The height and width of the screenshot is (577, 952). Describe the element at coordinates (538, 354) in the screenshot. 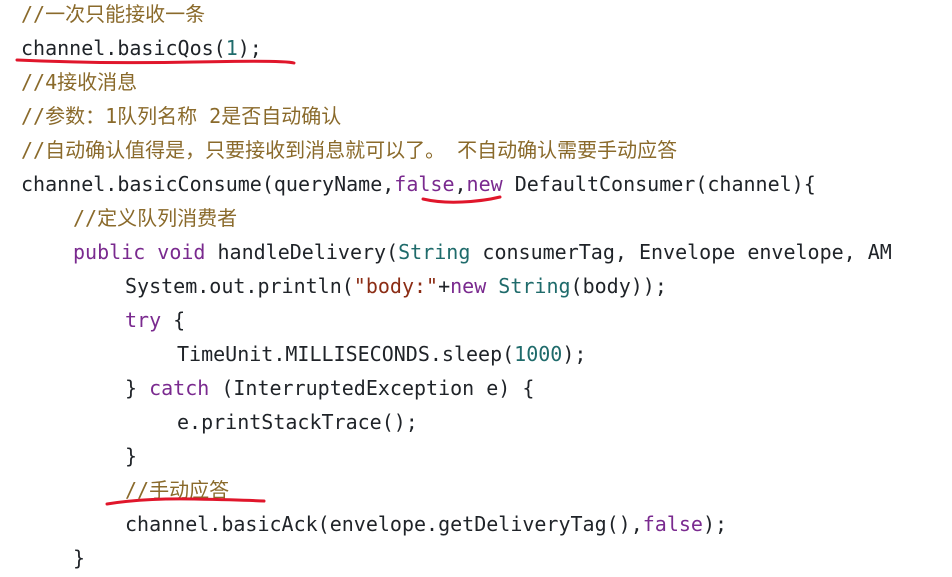

I see `code-token-number: 1000` at that location.